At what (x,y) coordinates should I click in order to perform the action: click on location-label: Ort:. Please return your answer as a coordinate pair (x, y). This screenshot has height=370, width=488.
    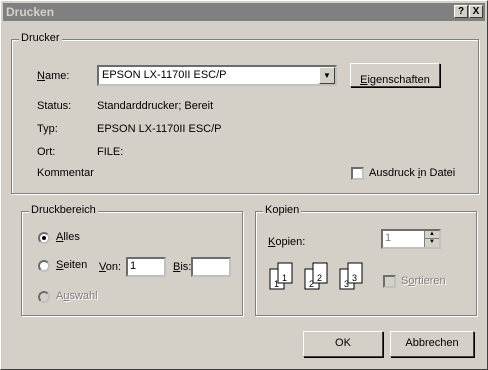
    Looking at the image, I should click on (46, 152).